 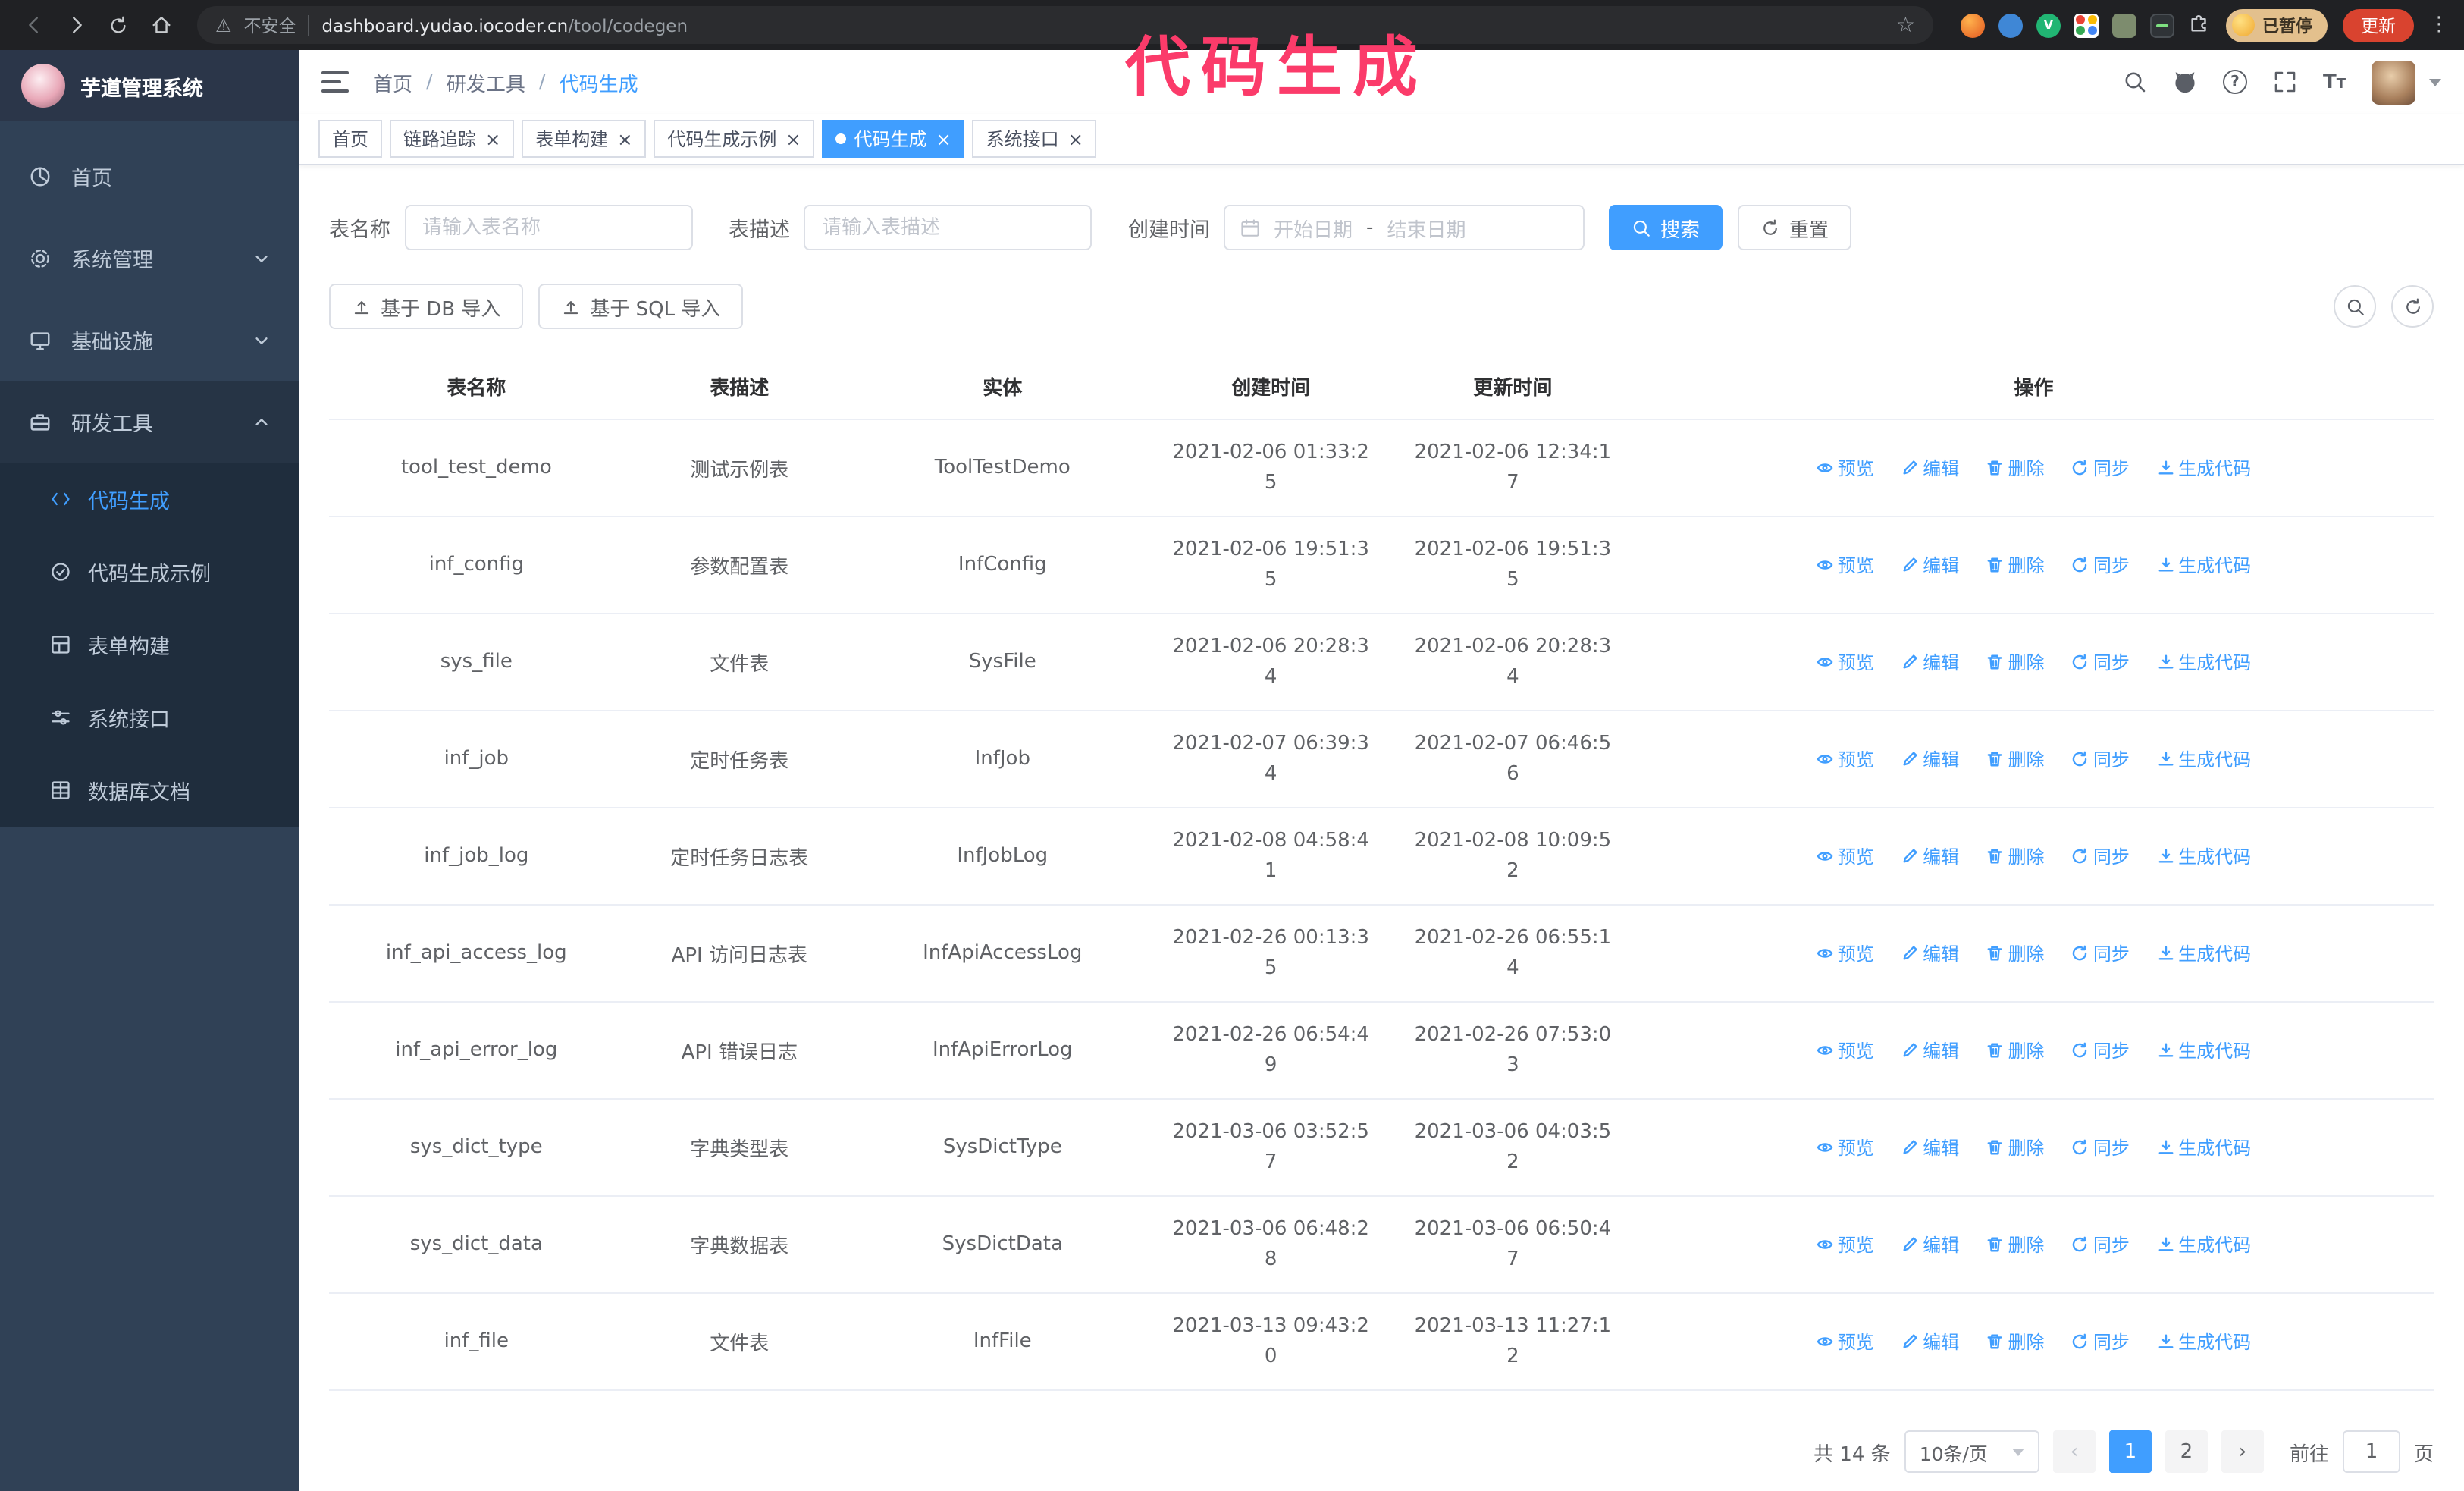 What do you see at coordinates (2334, 82) in the screenshot?
I see `font-size-icon: TT` at bounding box center [2334, 82].